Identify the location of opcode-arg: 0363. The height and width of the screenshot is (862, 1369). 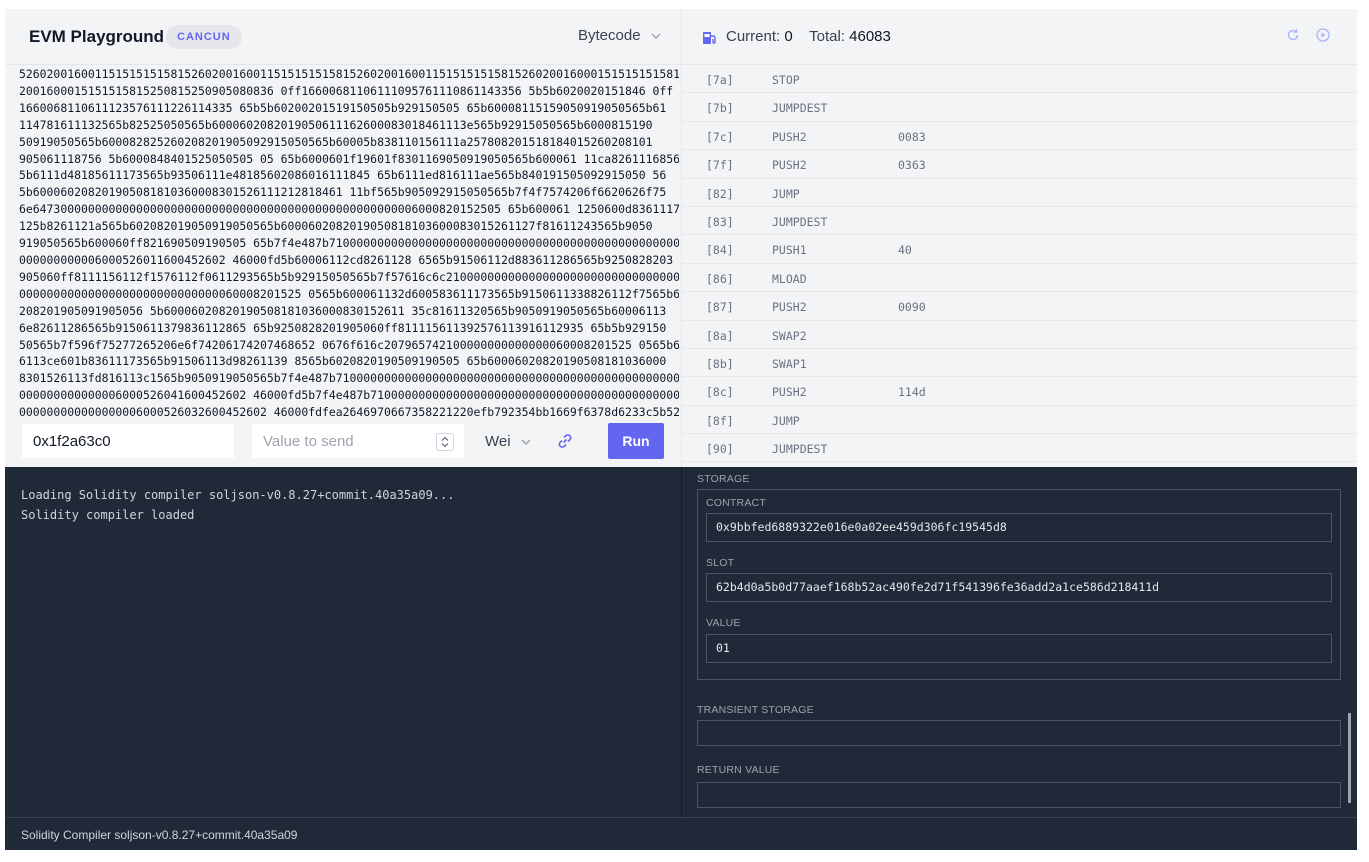
(912, 165).